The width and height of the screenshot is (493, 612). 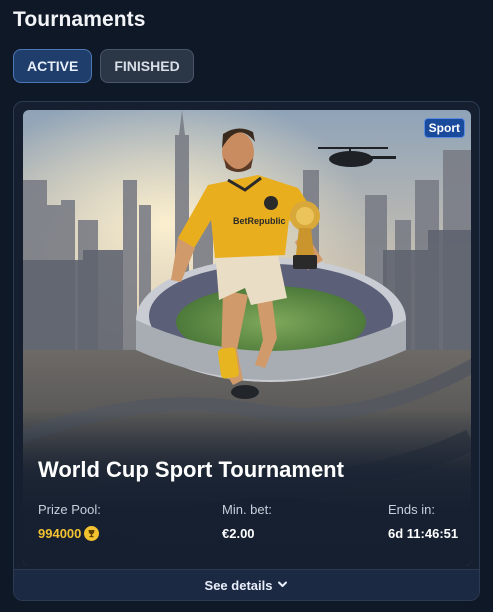 What do you see at coordinates (60, 533) in the screenshot?
I see `prize-pool-value: 994000` at bounding box center [60, 533].